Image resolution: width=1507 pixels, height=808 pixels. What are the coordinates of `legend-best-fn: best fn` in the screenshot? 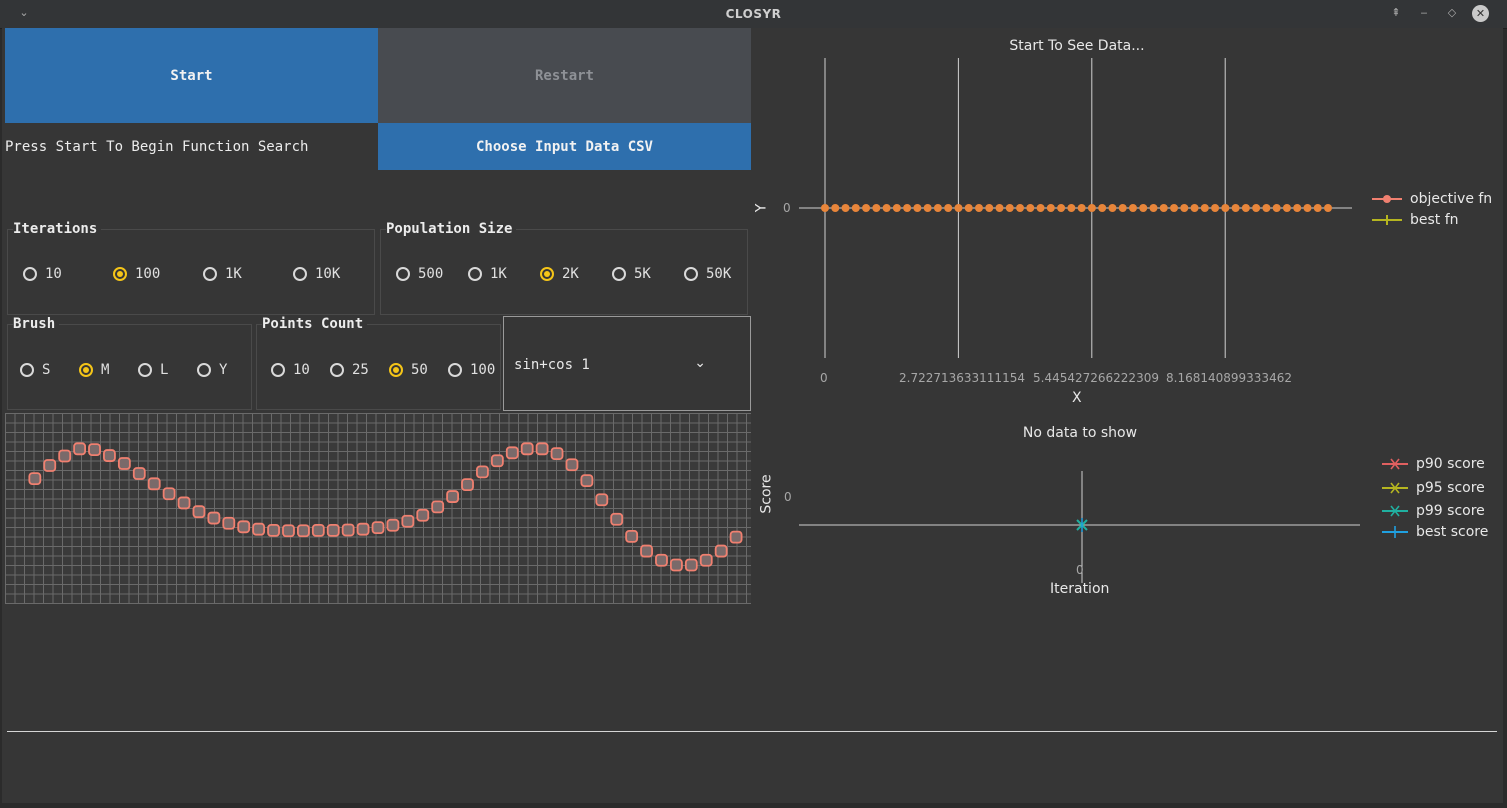 It's located at (1415, 220).